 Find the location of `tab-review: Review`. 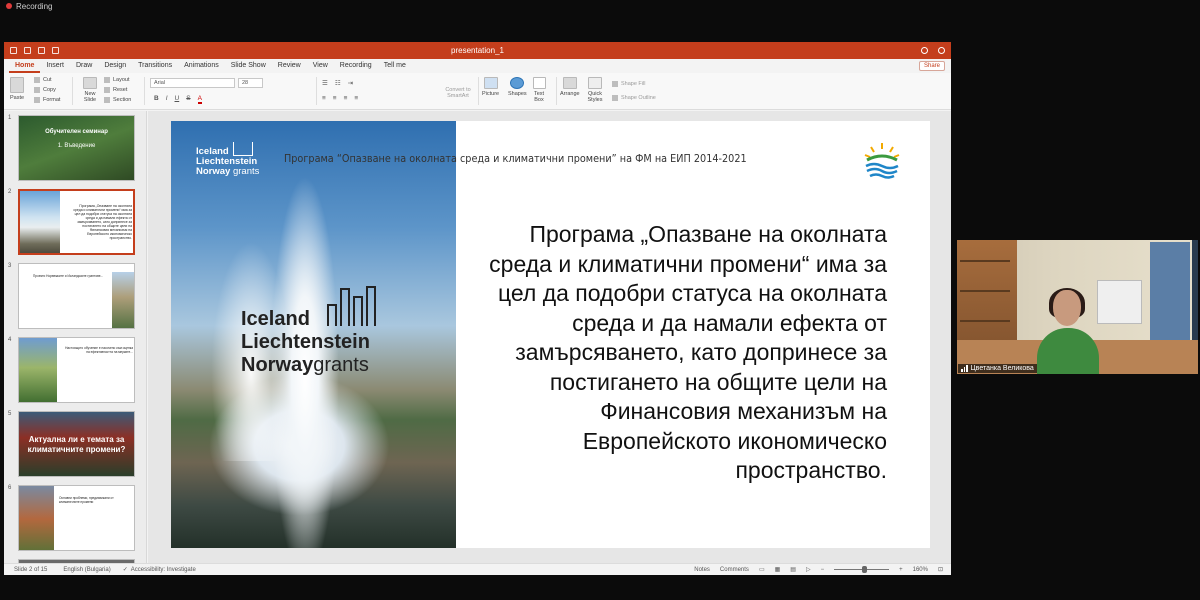

tab-review: Review is located at coordinates (289, 66).